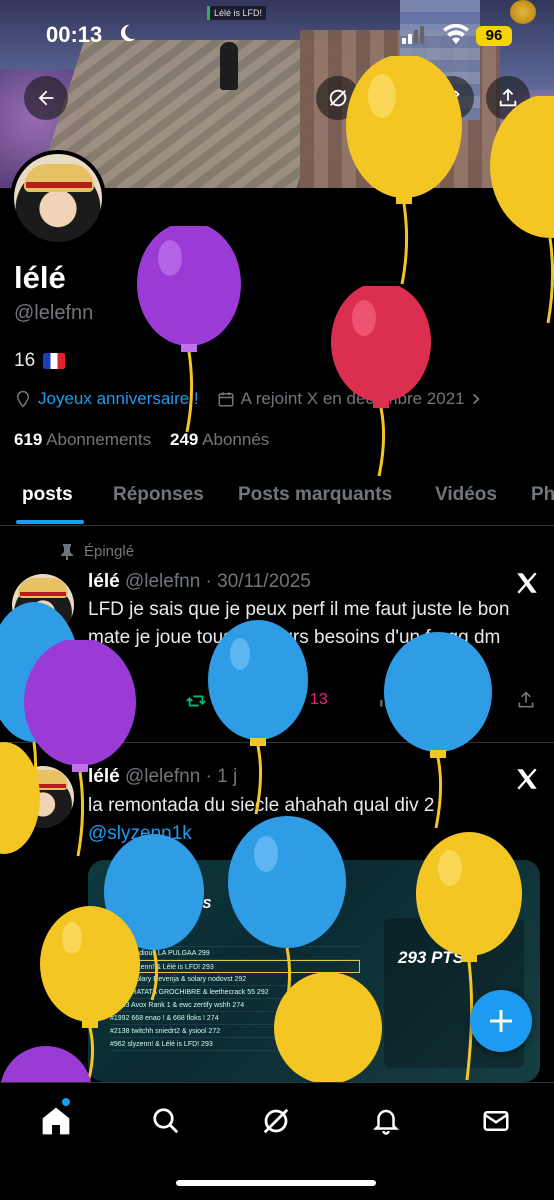 The height and width of the screenshot is (1200, 554). I want to click on grok-icon, so click(276, 1121).